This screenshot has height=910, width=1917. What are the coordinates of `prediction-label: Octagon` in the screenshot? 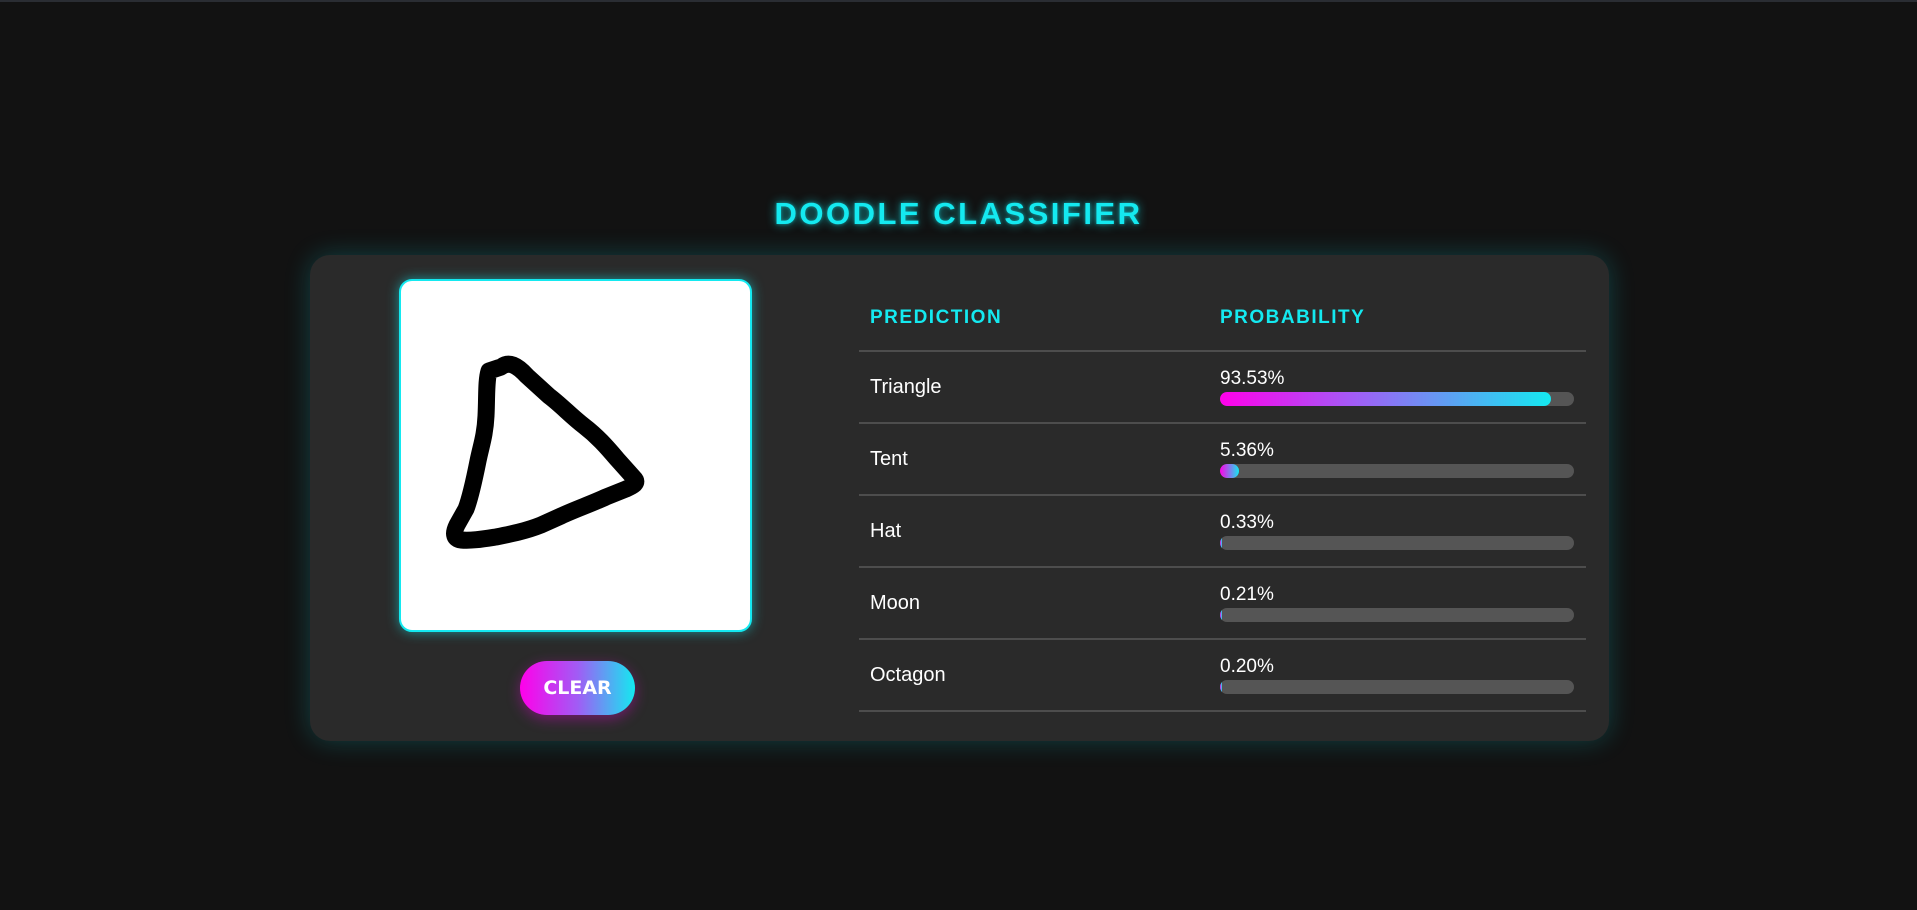 It's located at (908, 675).